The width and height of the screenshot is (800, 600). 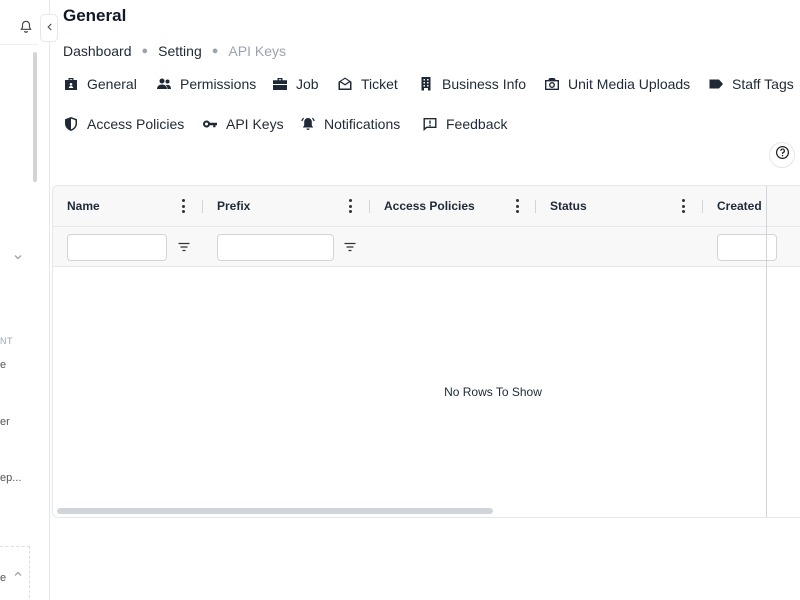 What do you see at coordinates (18, 254) in the screenshot?
I see `chevron-down-icon` at bounding box center [18, 254].